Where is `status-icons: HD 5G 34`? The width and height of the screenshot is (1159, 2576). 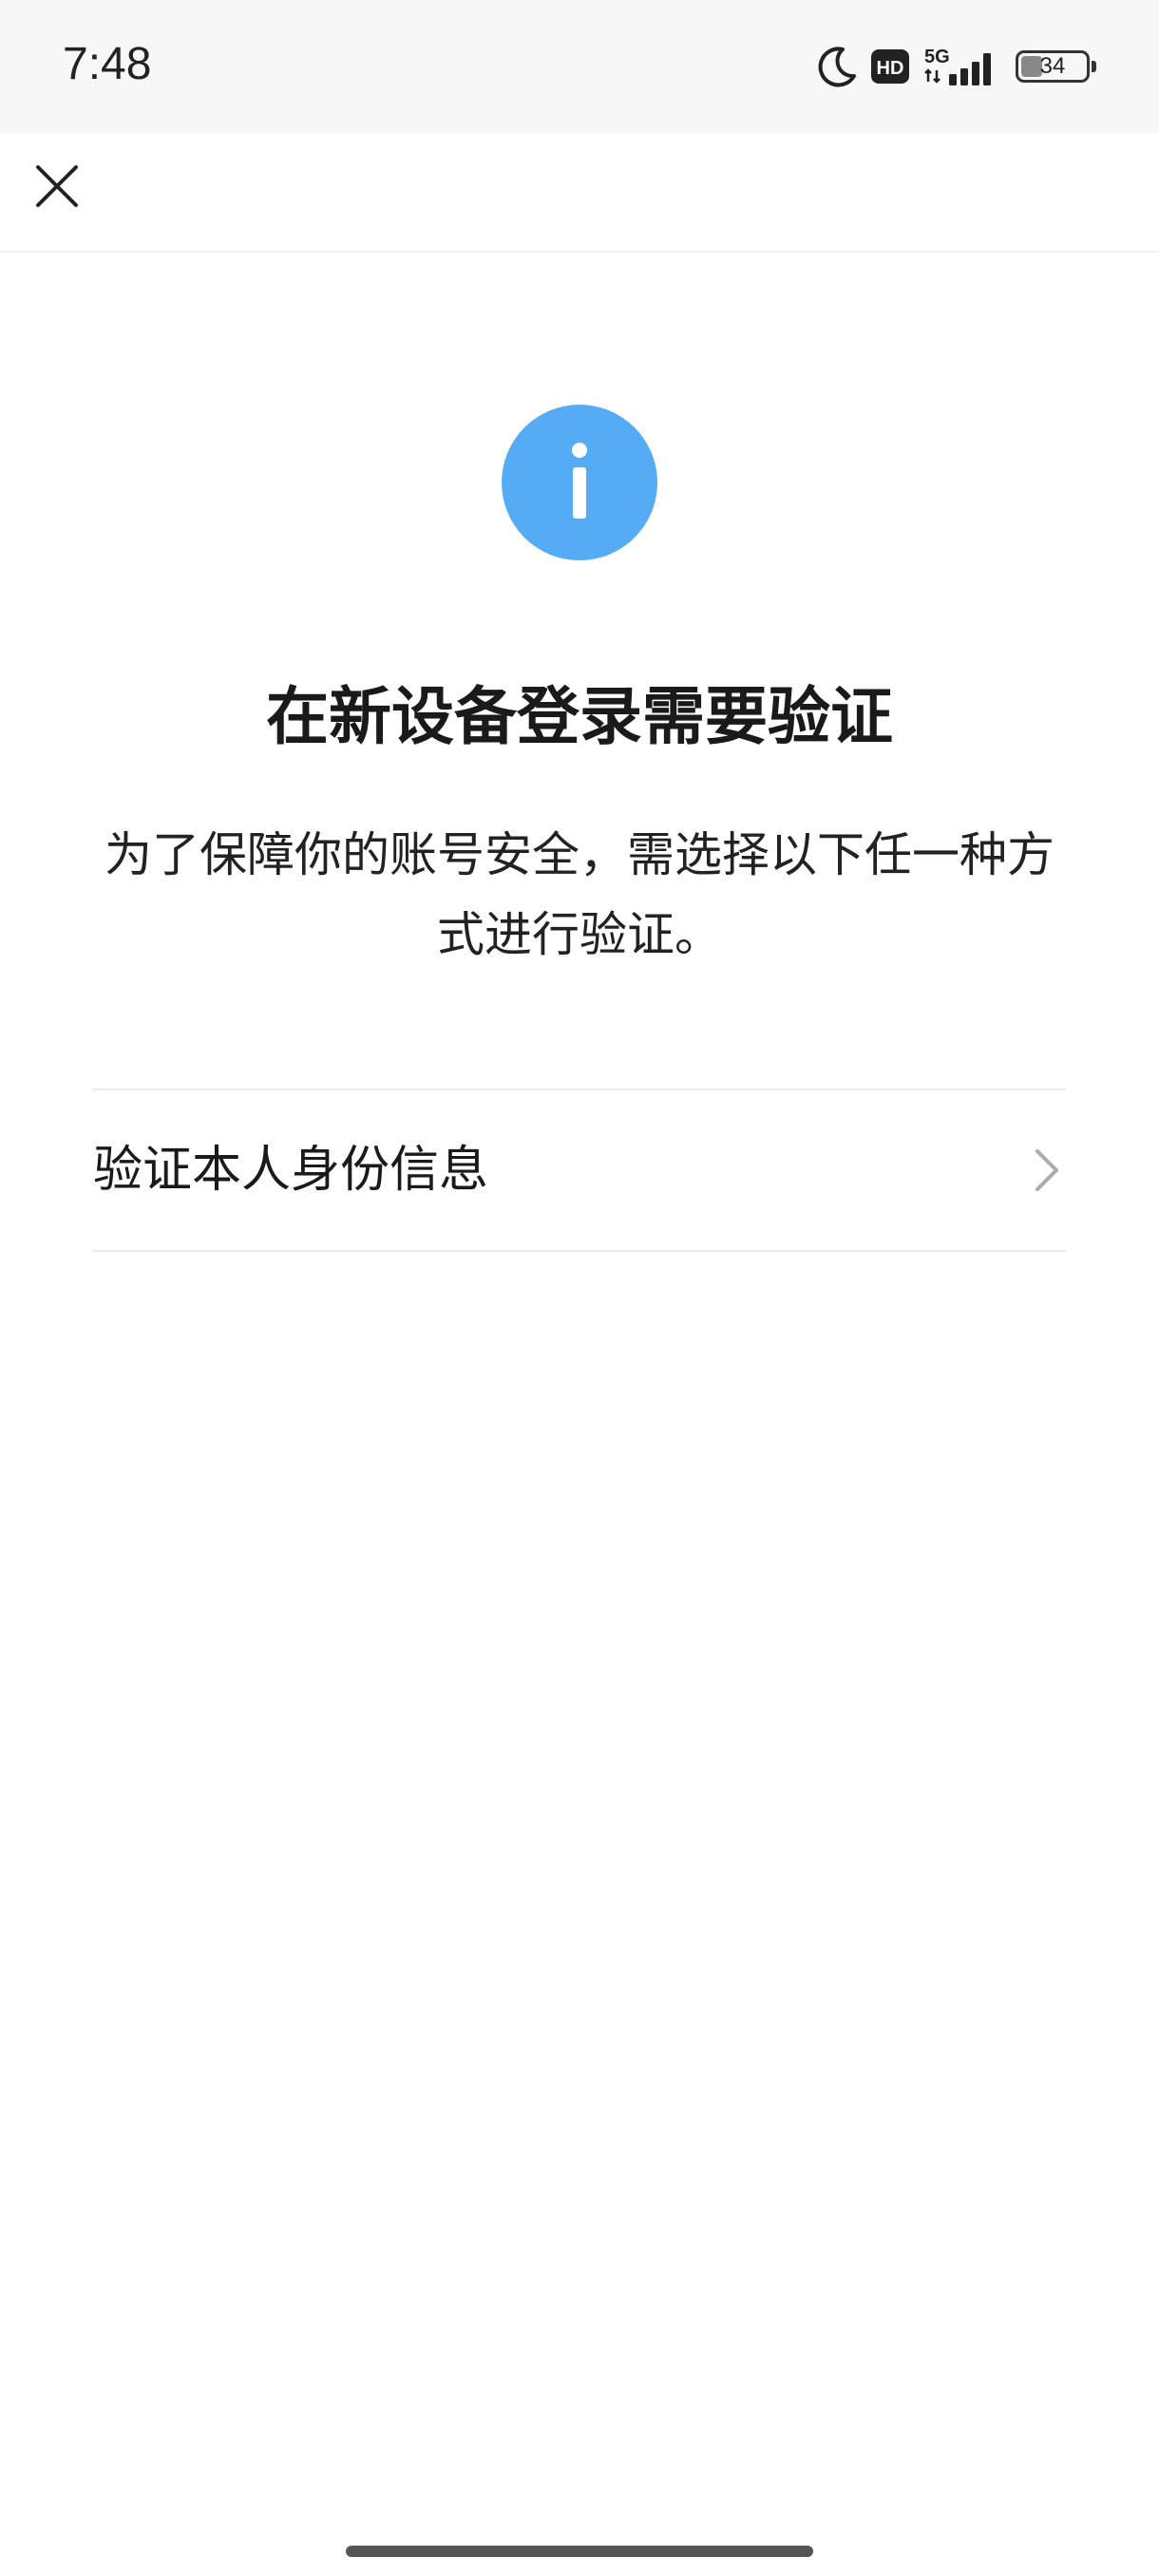
status-icons: HD 5G 34 is located at coordinates (956, 66).